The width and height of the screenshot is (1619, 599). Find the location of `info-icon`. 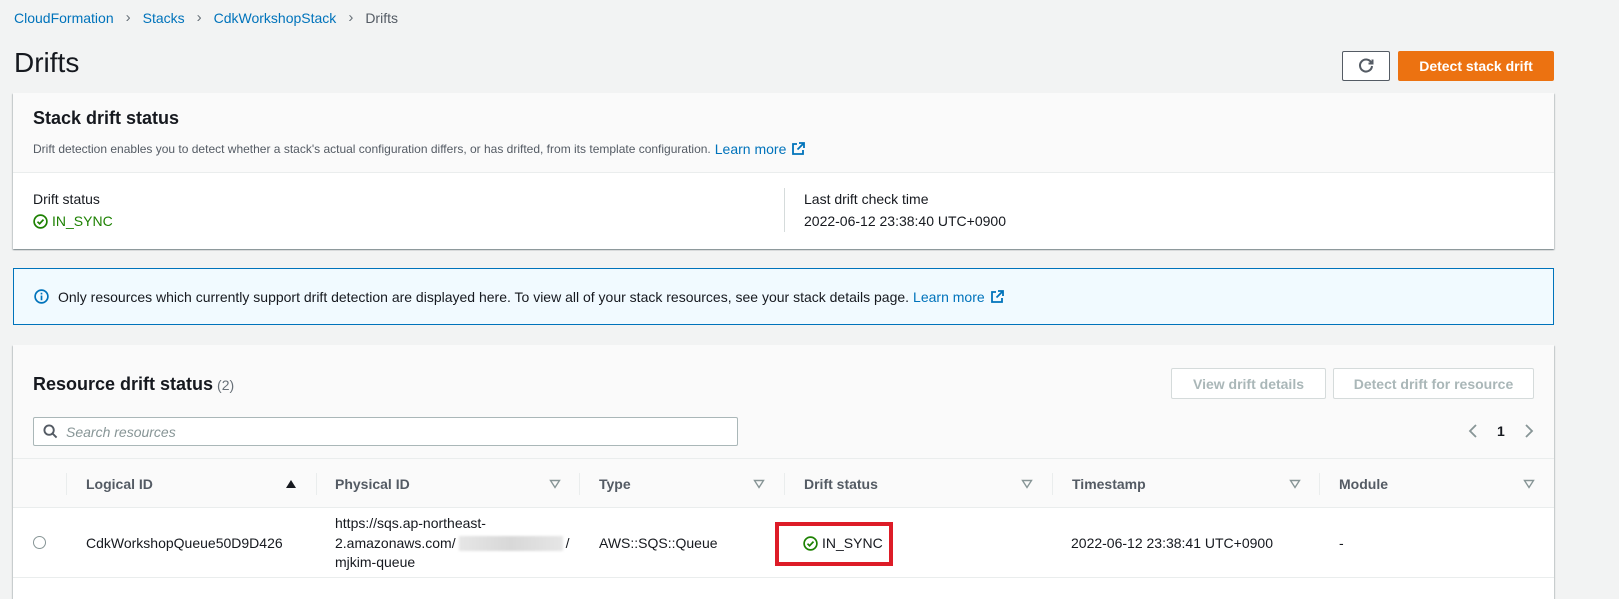

info-icon is located at coordinates (41, 296).